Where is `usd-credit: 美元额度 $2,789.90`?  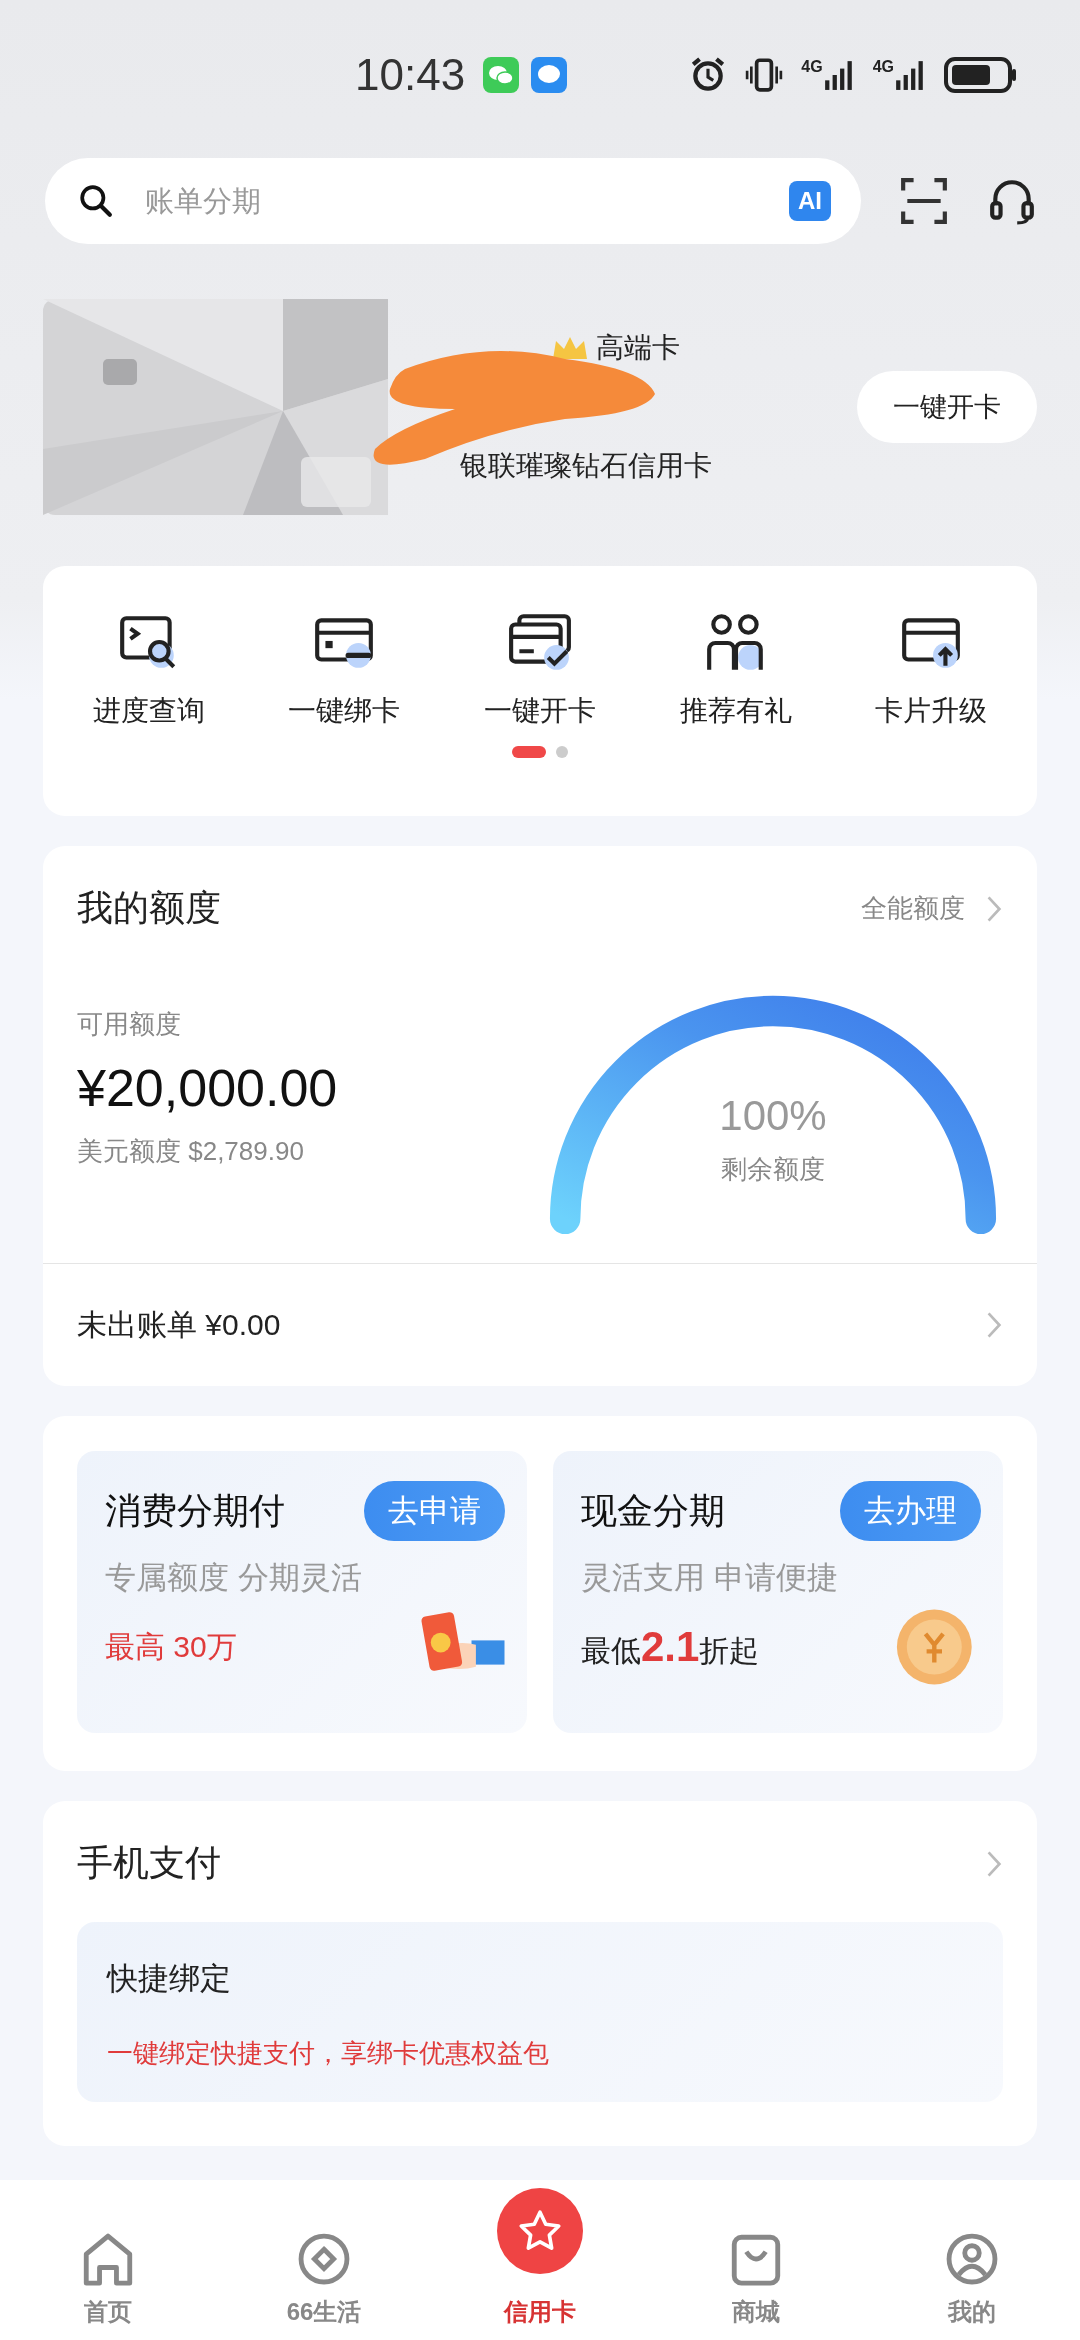
usd-credit: 美元额度 $2,789.90 is located at coordinates (191, 1151).